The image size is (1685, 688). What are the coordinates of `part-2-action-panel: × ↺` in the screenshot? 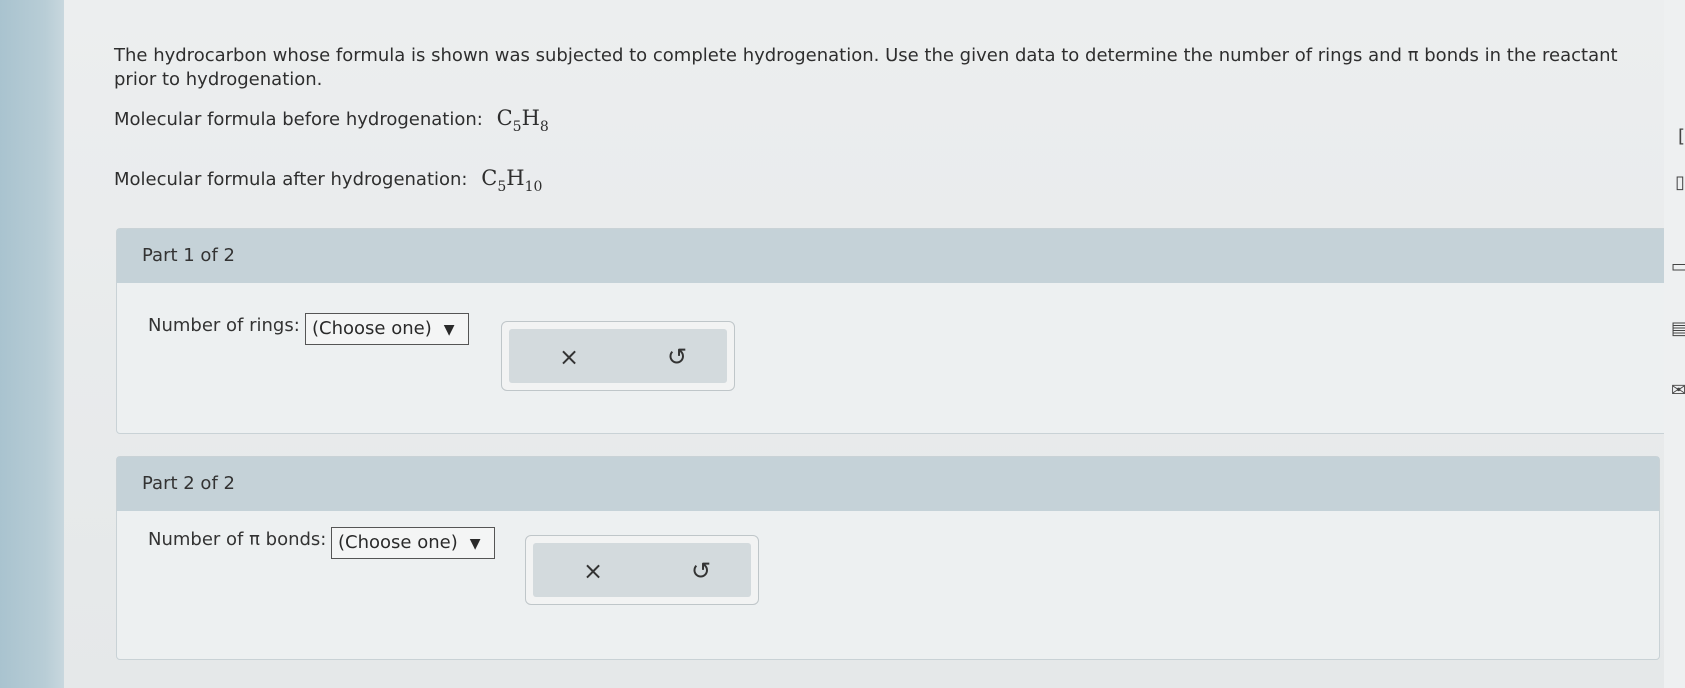 It's located at (642, 570).